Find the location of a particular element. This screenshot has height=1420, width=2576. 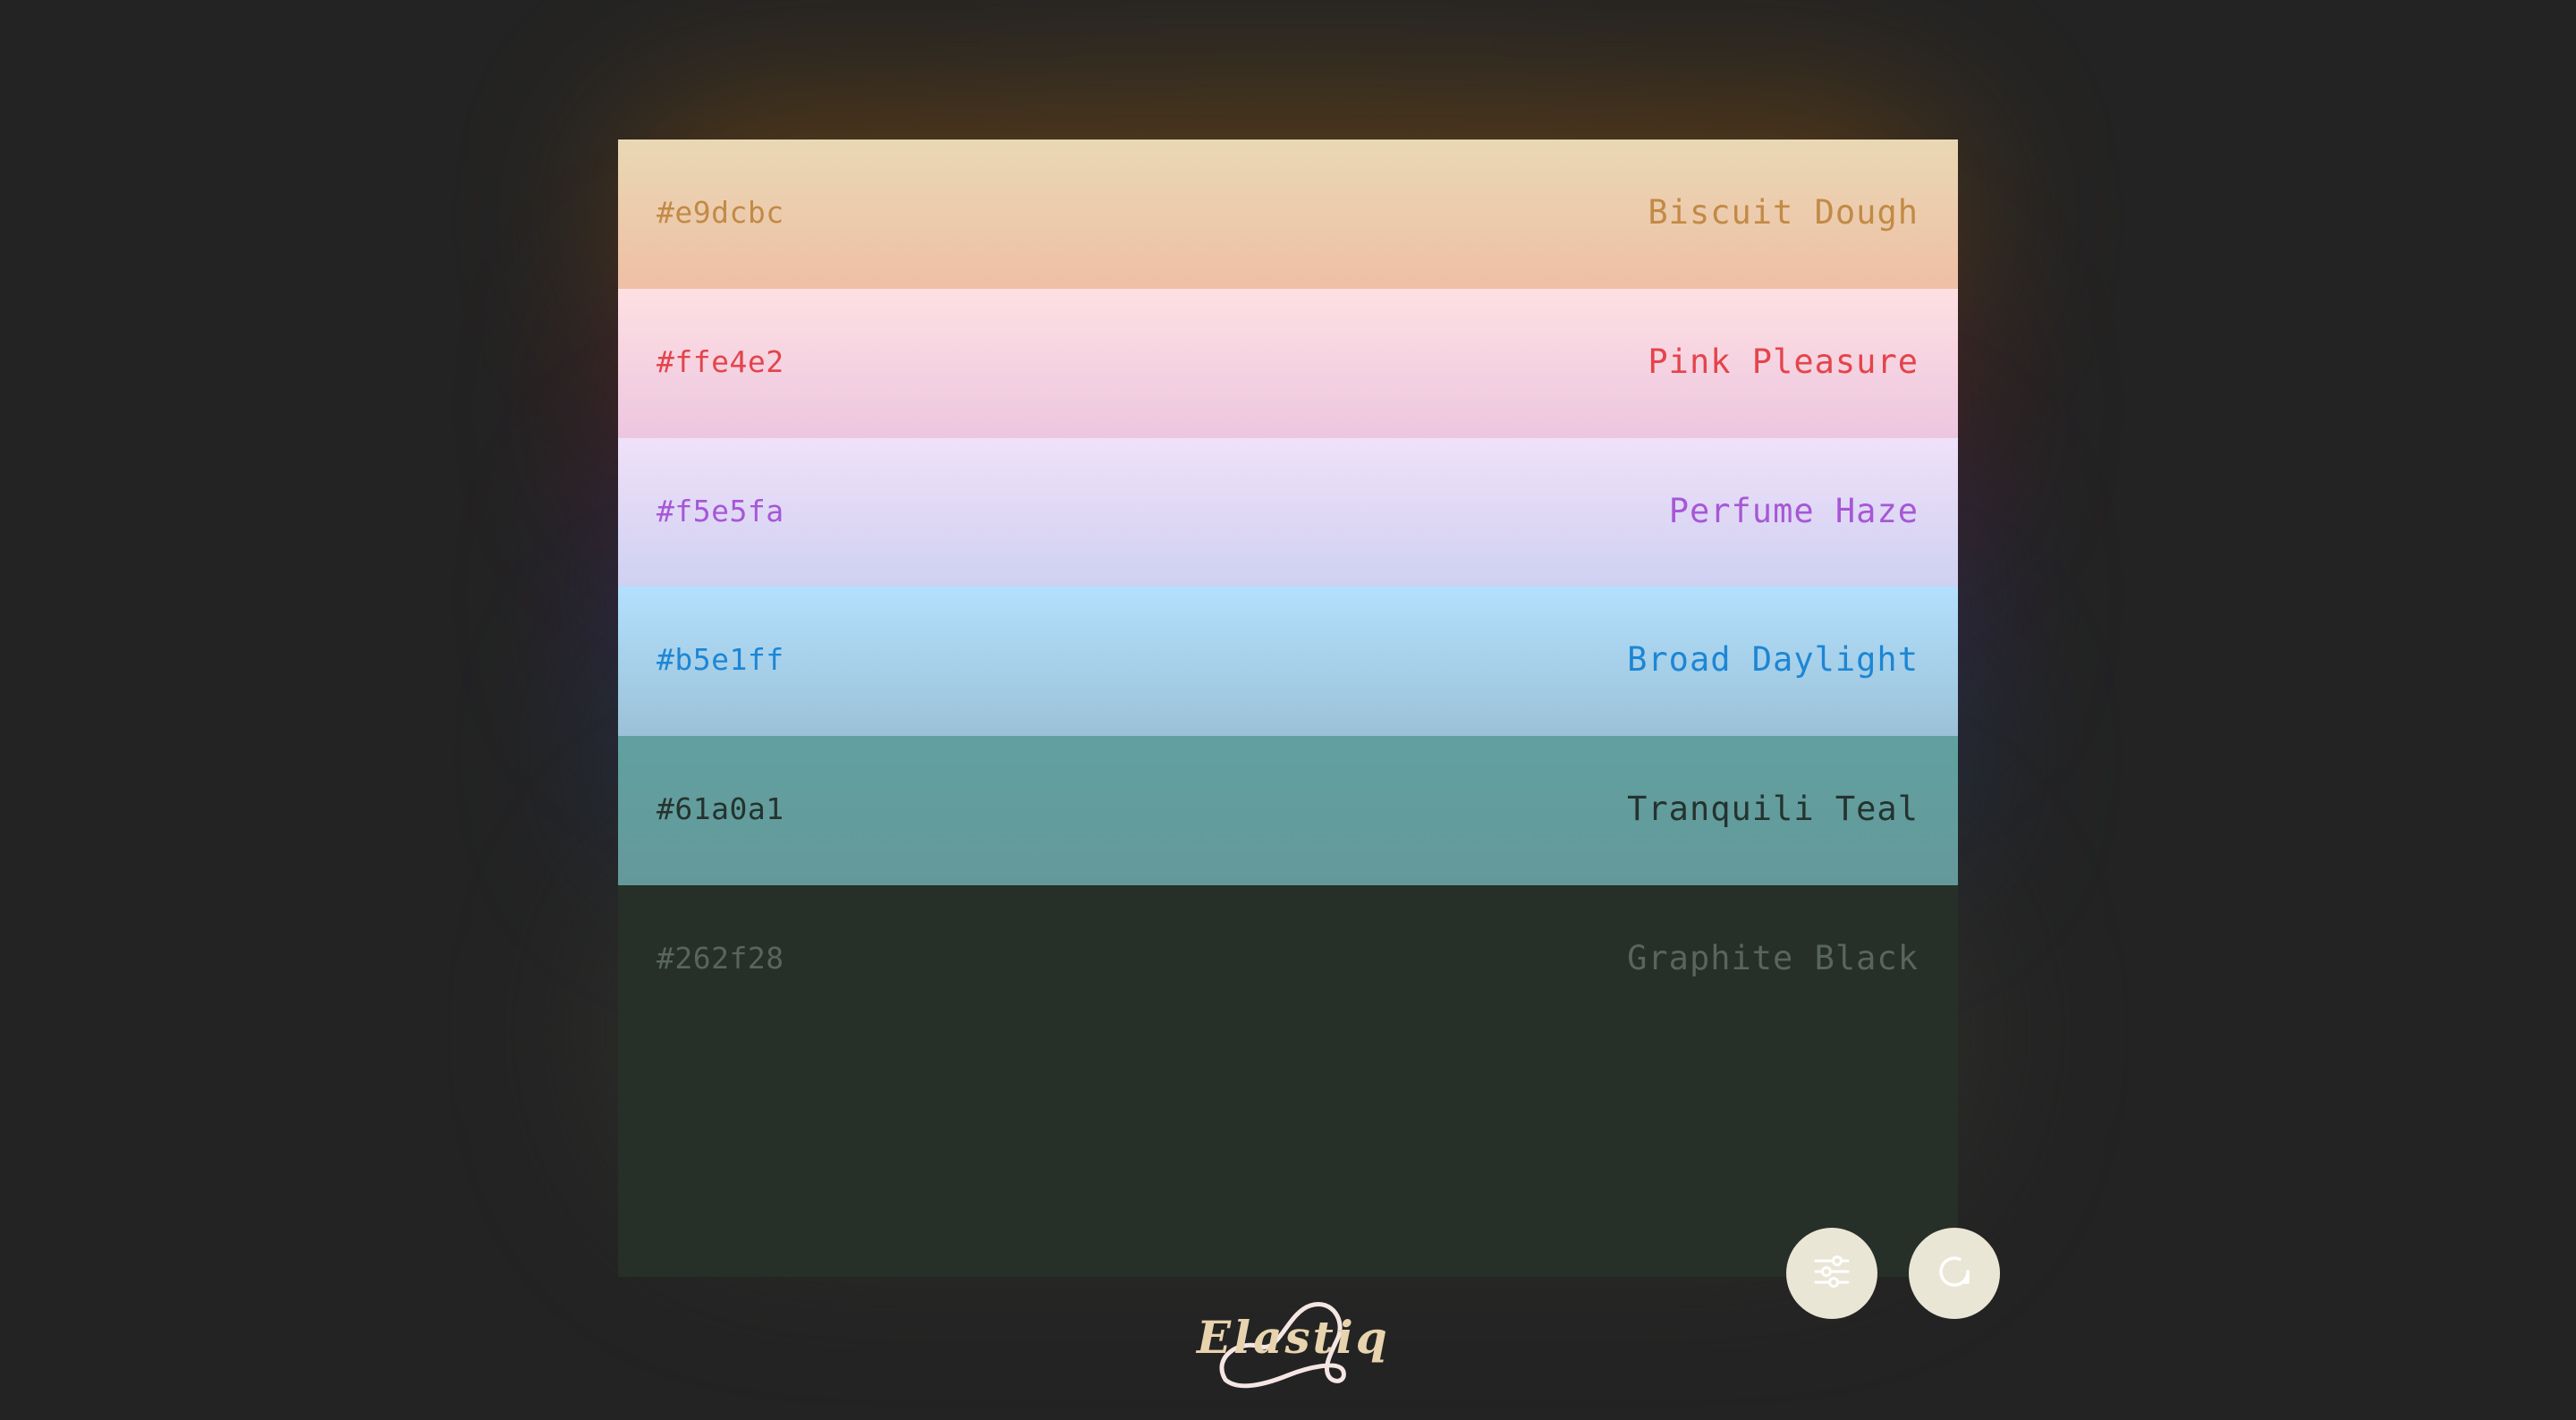

settings-button is located at coordinates (1831, 1273).